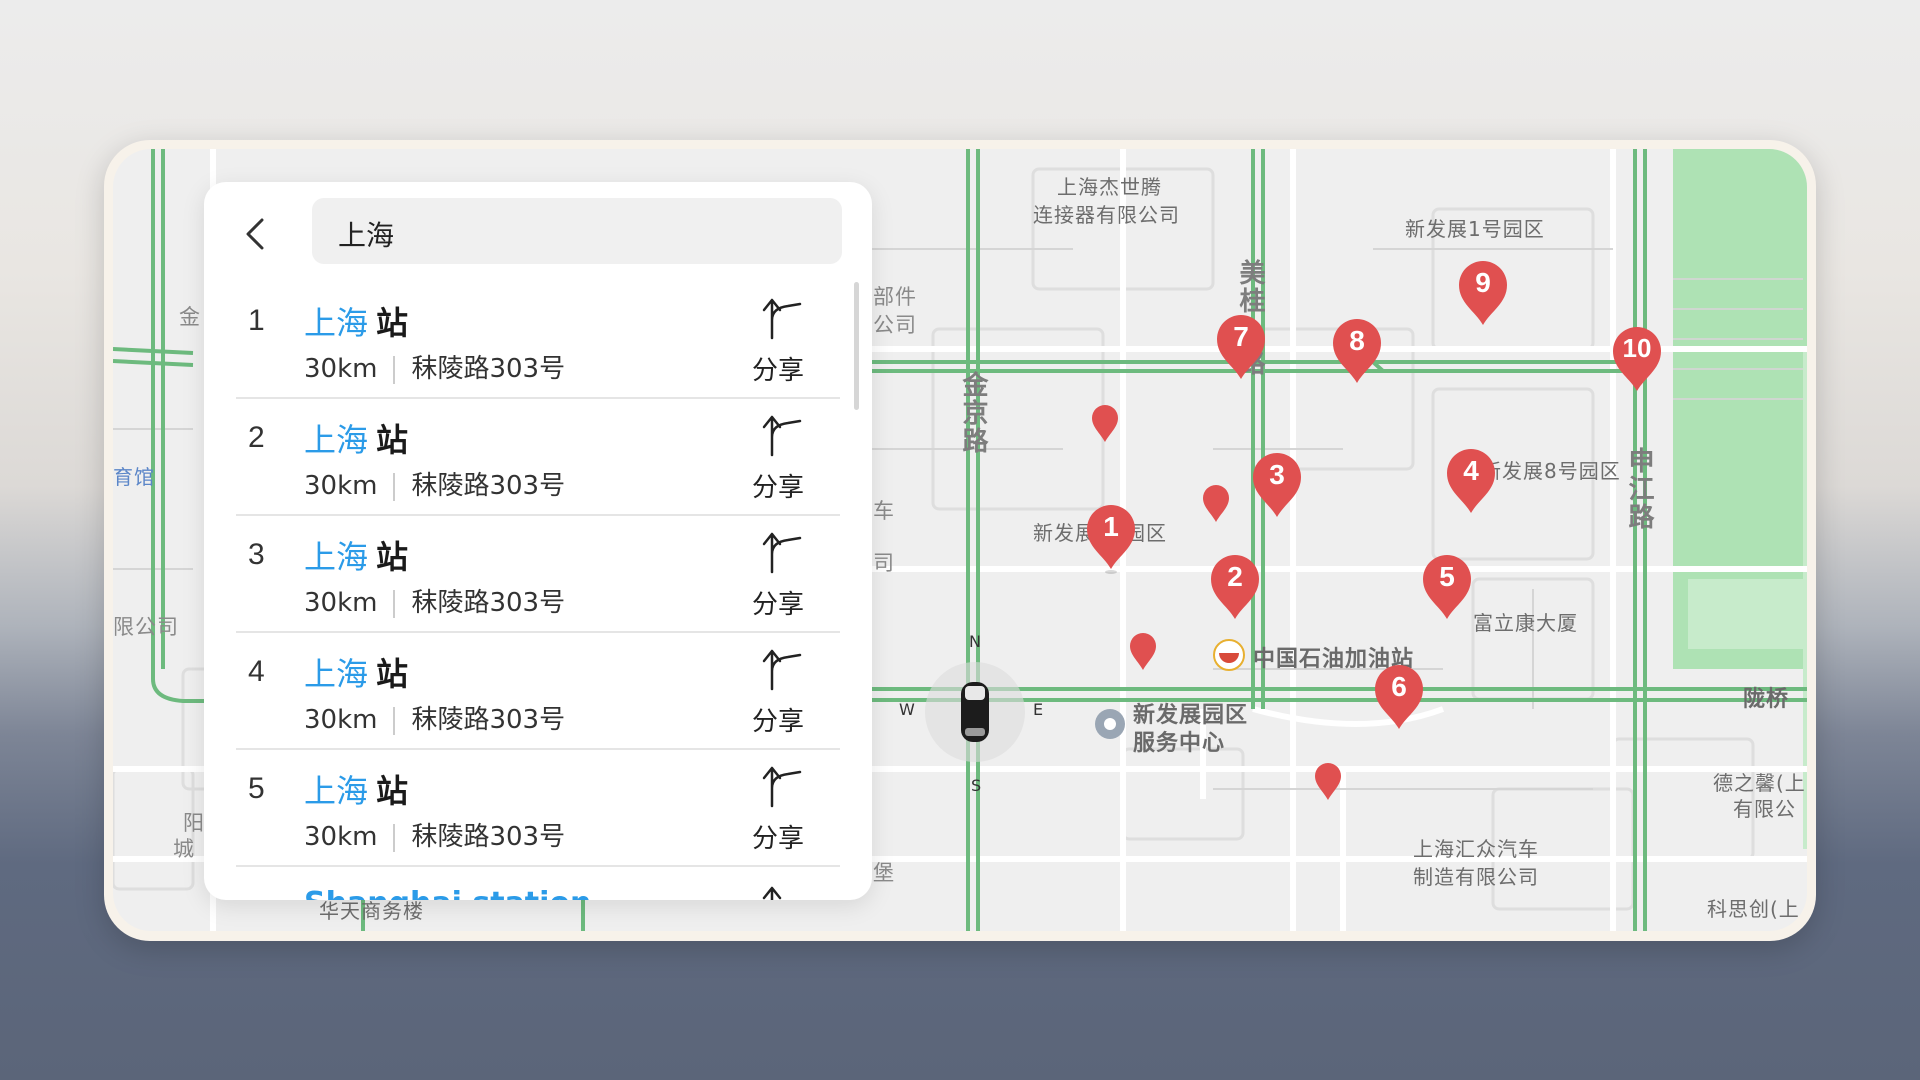 Image resolution: width=1920 pixels, height=1080 pixels. I want to click on list-item: 3 上海站 30km 秣陵路303号 分享, so click(538, 574).